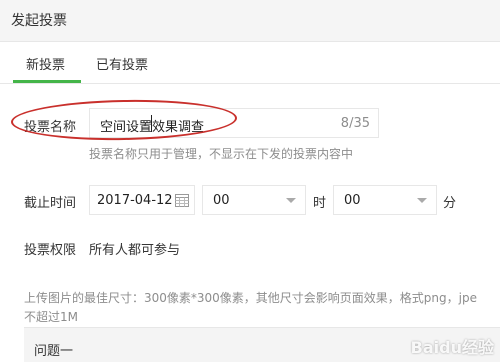 The height and width of the screenshot is (362, 500). What do you see at coordinates (355, 123) in the screenshot?
I see `char-counter: 8/35` at bounding box center [355, 123].